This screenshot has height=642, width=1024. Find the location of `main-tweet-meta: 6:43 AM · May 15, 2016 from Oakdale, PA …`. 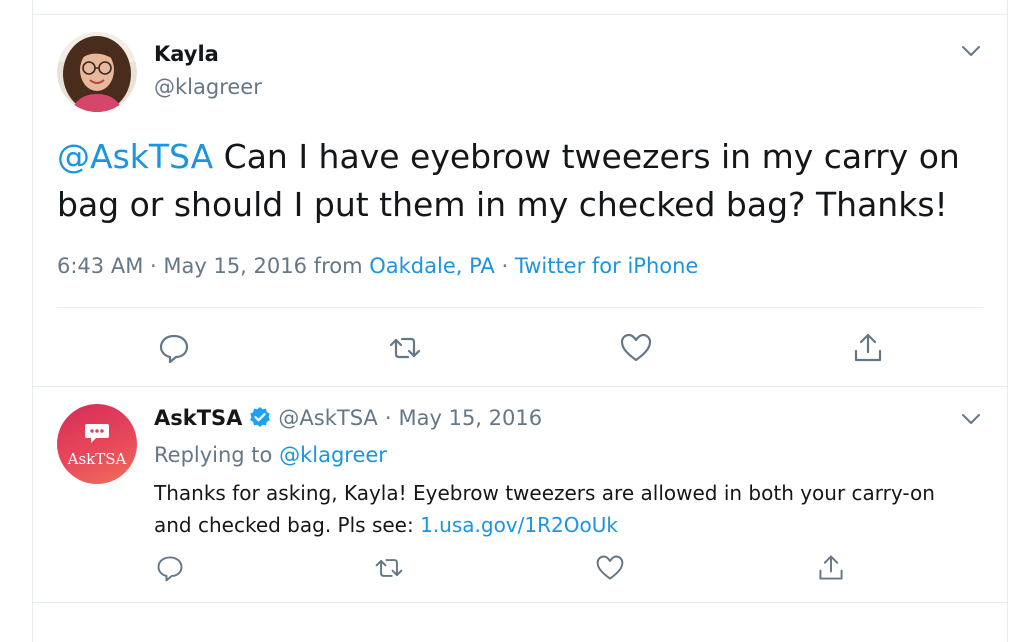

main-tweet-meta: 6:43 AM · May 15, 2016 from Oakdale, PA … is located at coordinates (377, 266).